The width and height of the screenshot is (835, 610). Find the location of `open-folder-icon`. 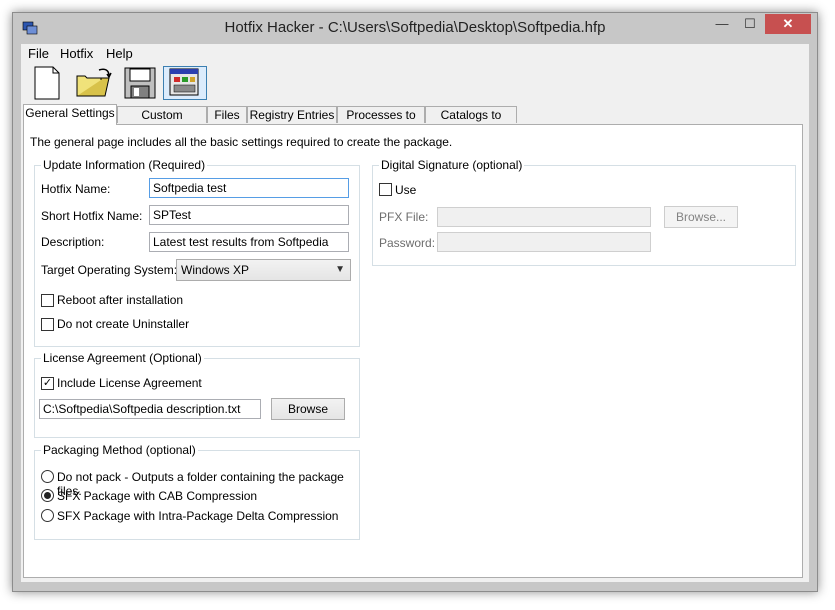

open-folder-icon is located at coordinates (94, 82).